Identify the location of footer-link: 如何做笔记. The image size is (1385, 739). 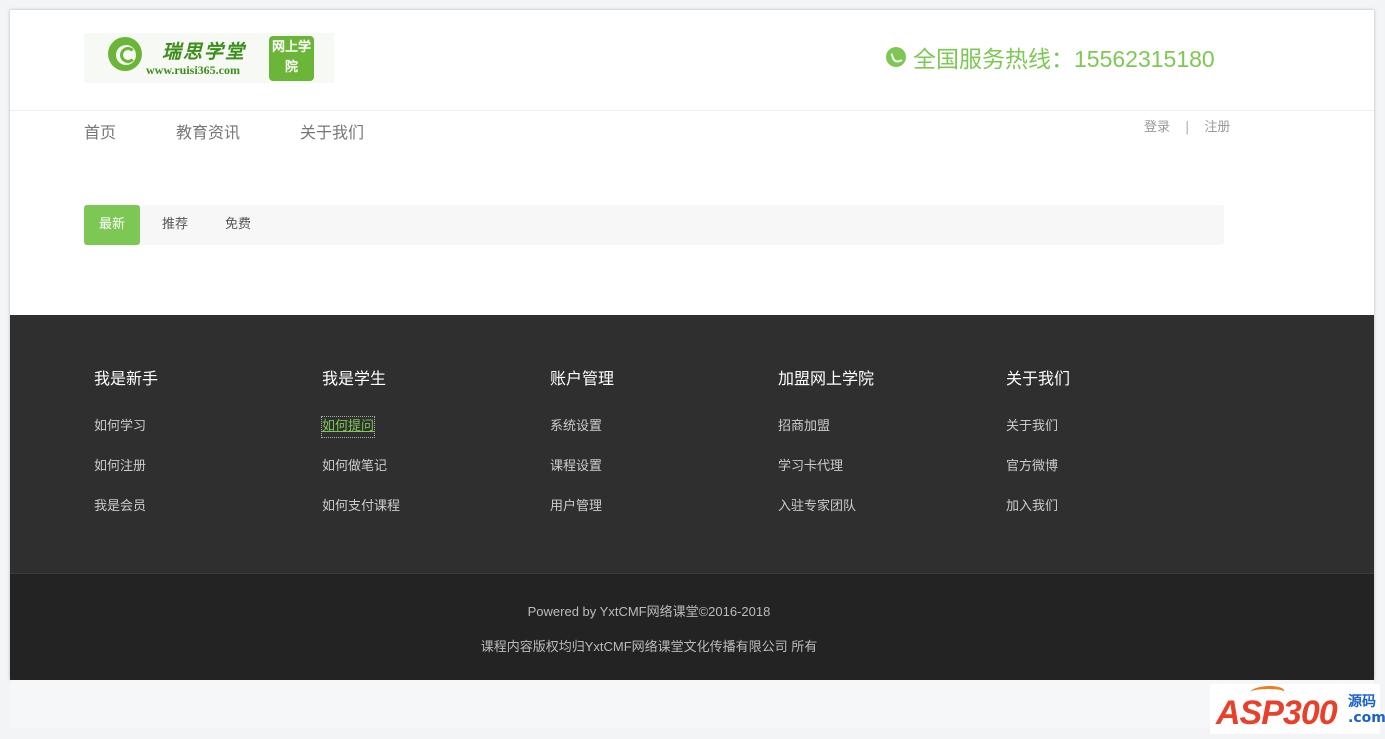
(422, 467).